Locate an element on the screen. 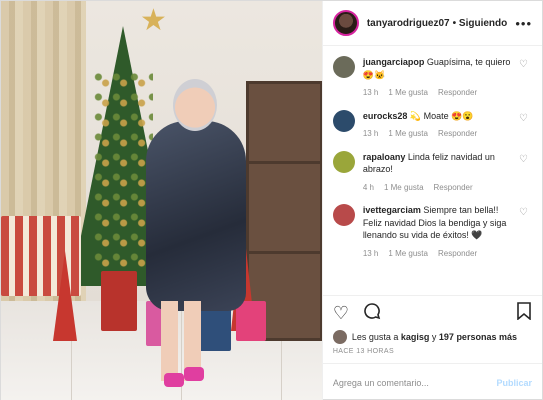 This screenshot has width=543, height=400. comment-icon is located at coordinates (372, 312).